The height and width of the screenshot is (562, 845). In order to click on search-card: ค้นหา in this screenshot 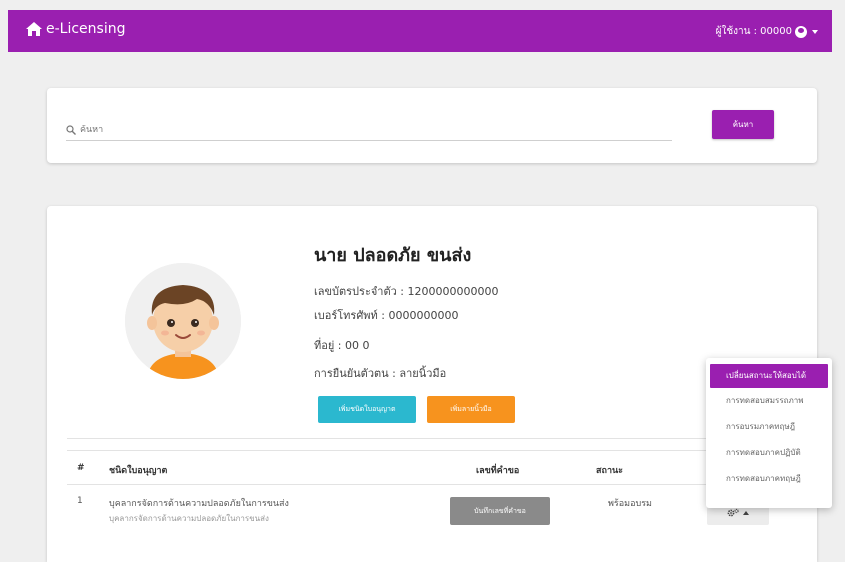, I will do `click(432, 125)`.